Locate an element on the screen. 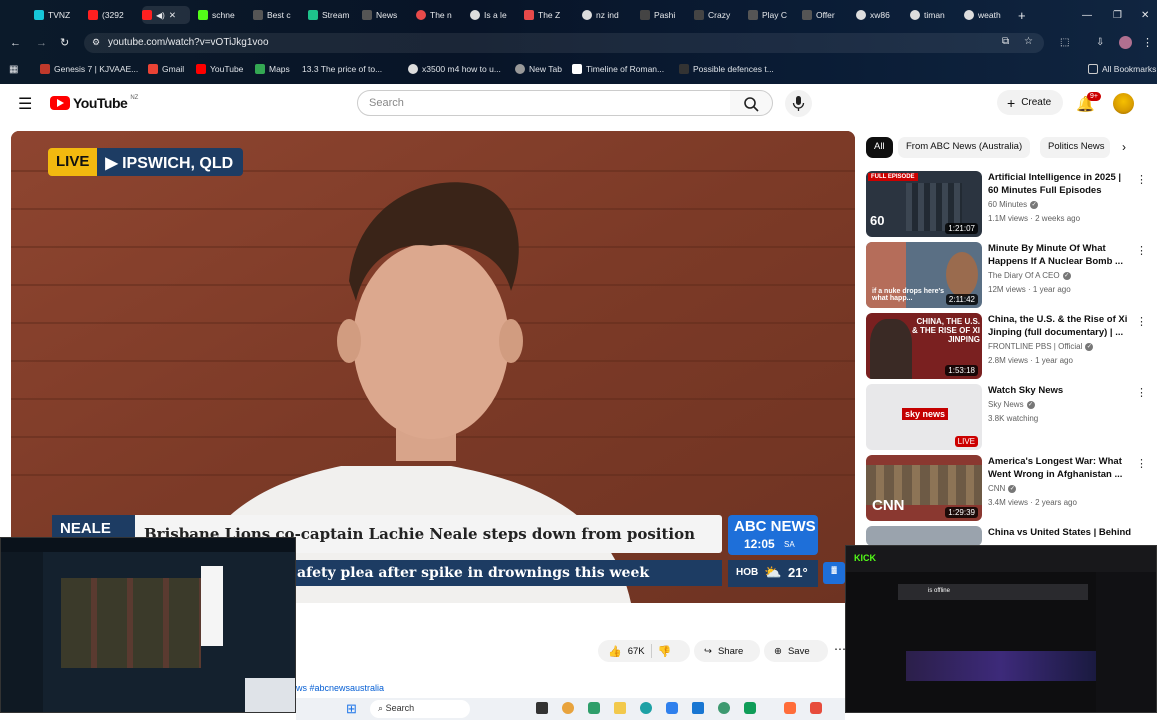 This screenshot has width=1157, height=720. browser-tab: Best c is located at coordinates (278, 15).